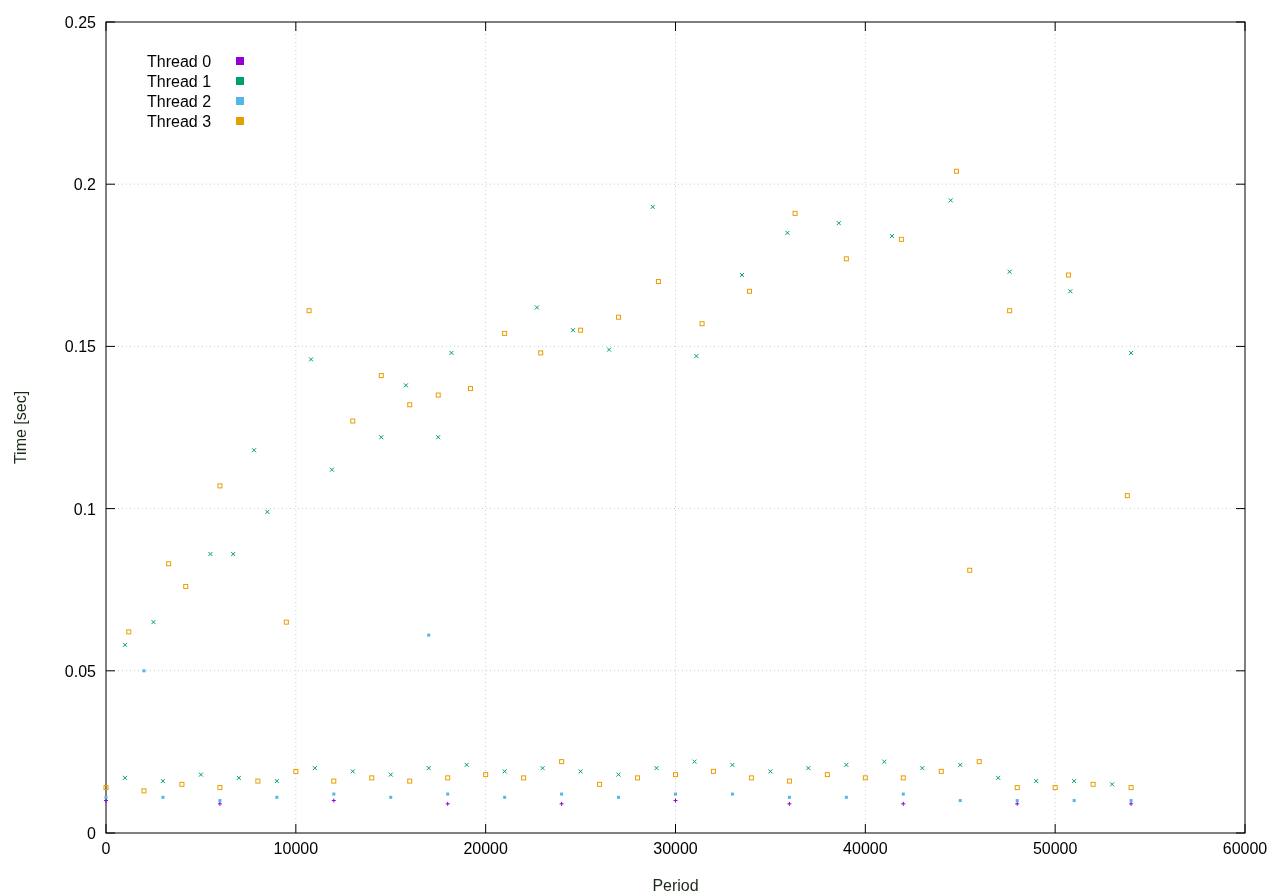 Image resolution: width=1280 pixels, height=896 pixels. I want to click on tick-label: 10000, so click(296, 848).